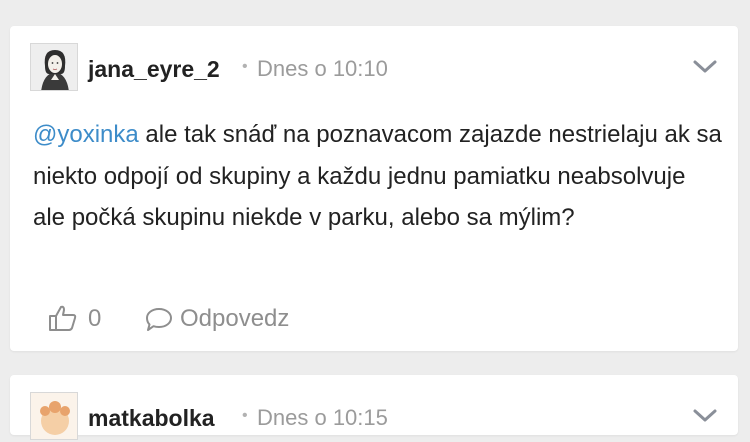  Describe the element at coordinates (63, 318) in the screenshot. I see `thumbs-up-icon` at that location.